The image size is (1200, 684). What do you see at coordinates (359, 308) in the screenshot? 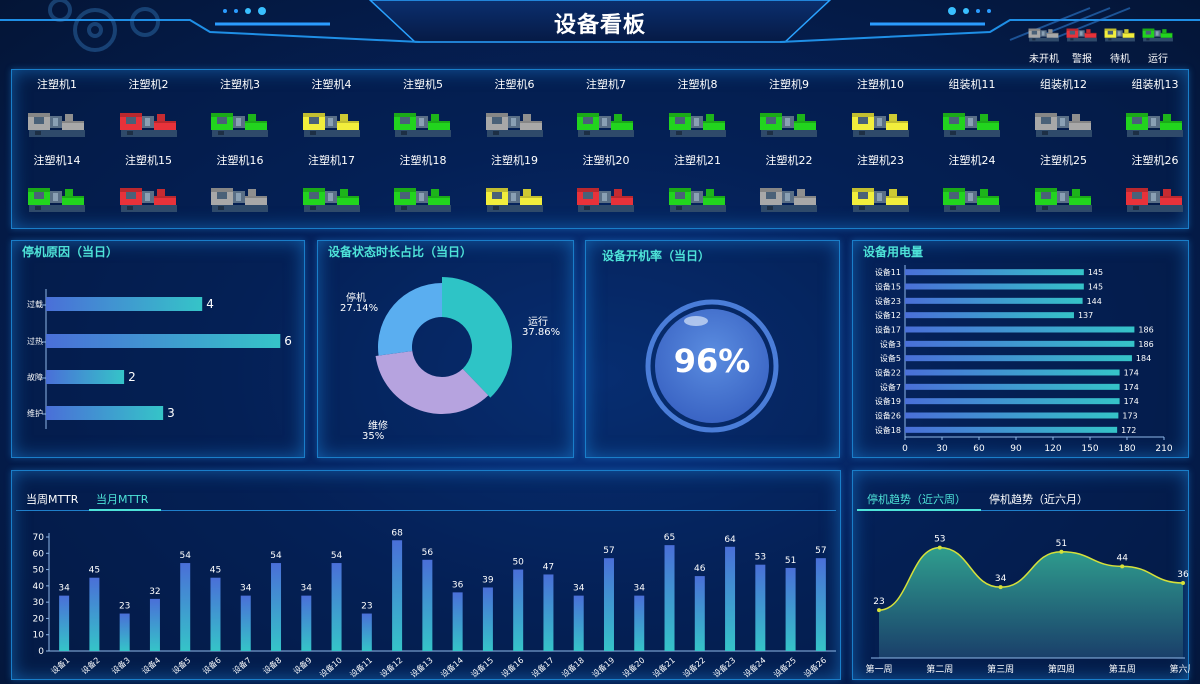
I see `pie-percent: 27.14%` at bounding box center [359, 308].